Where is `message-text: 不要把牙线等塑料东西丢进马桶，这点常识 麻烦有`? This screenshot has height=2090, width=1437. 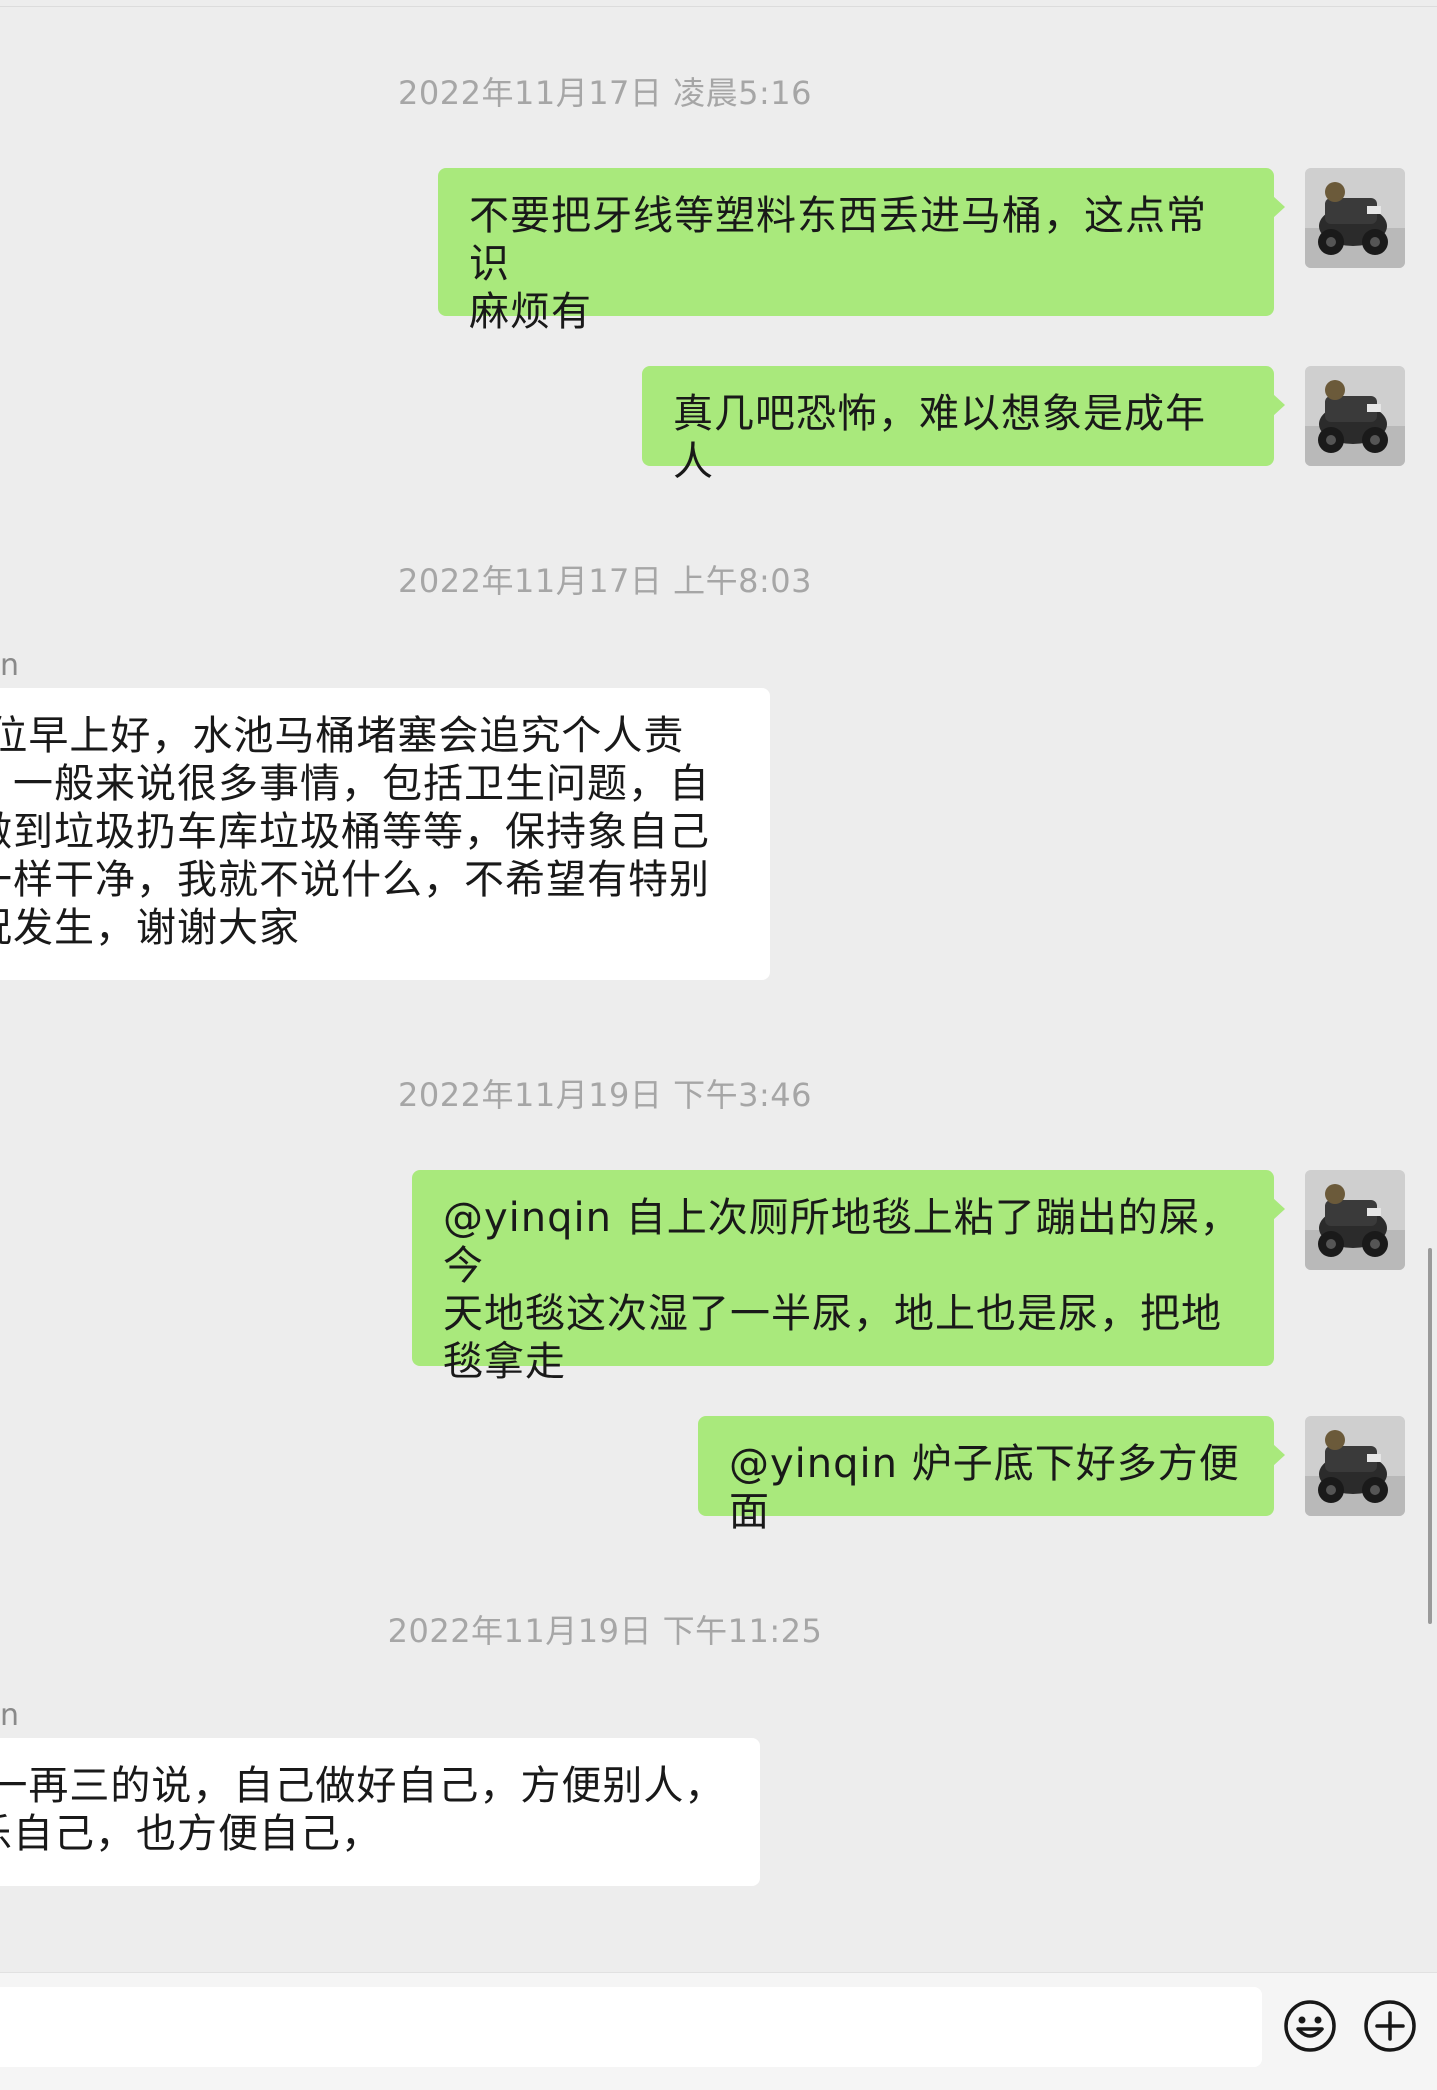 message-text: 不要把牙线等塑料东西丢进马桶，这点常识 麻烦有 is located at coordinates (838, 264).